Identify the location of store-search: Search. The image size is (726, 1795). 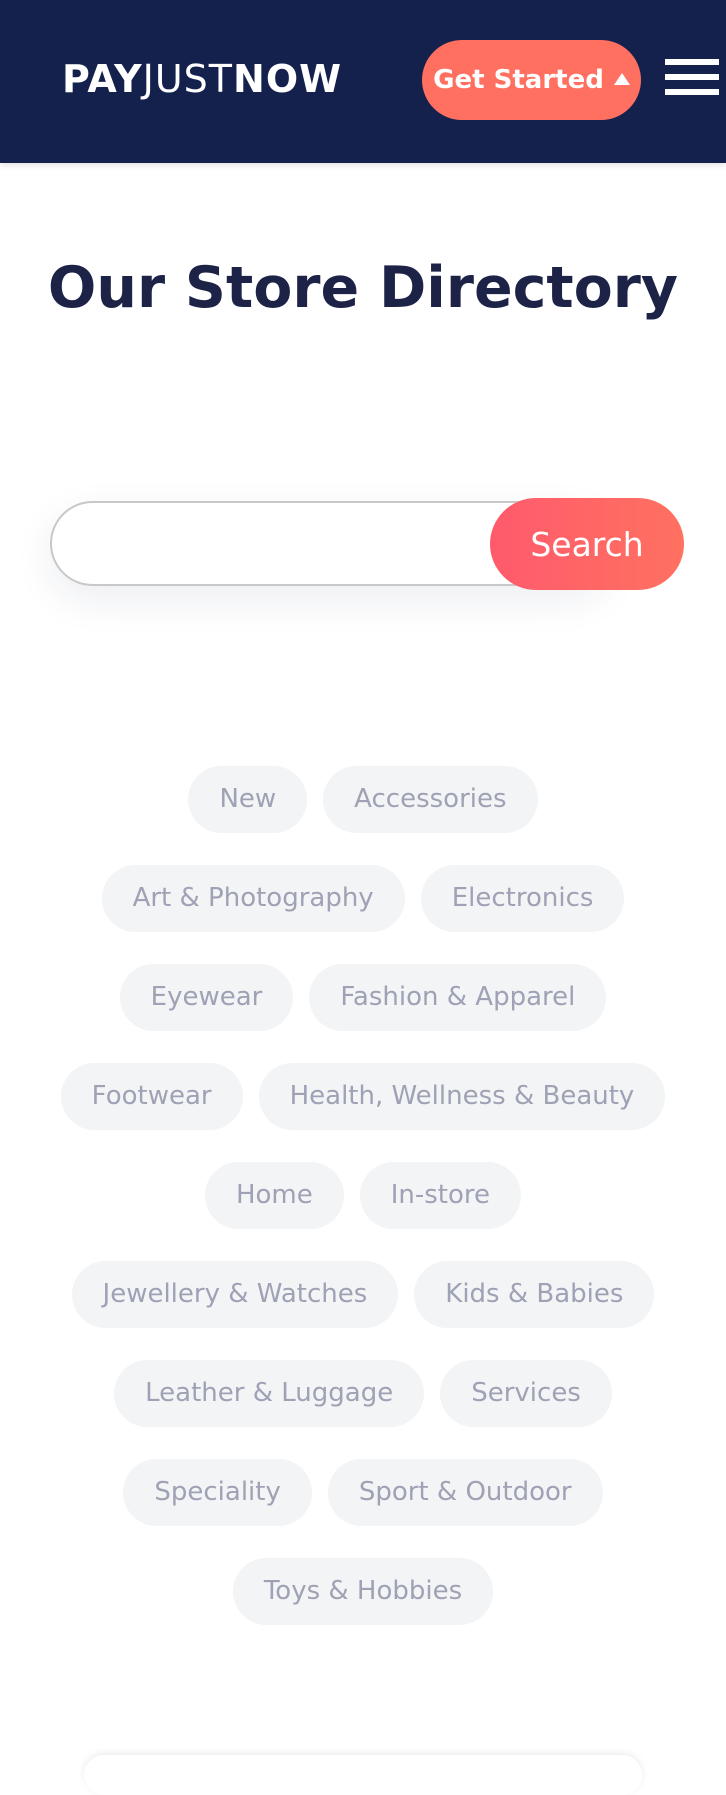
(367, 544).